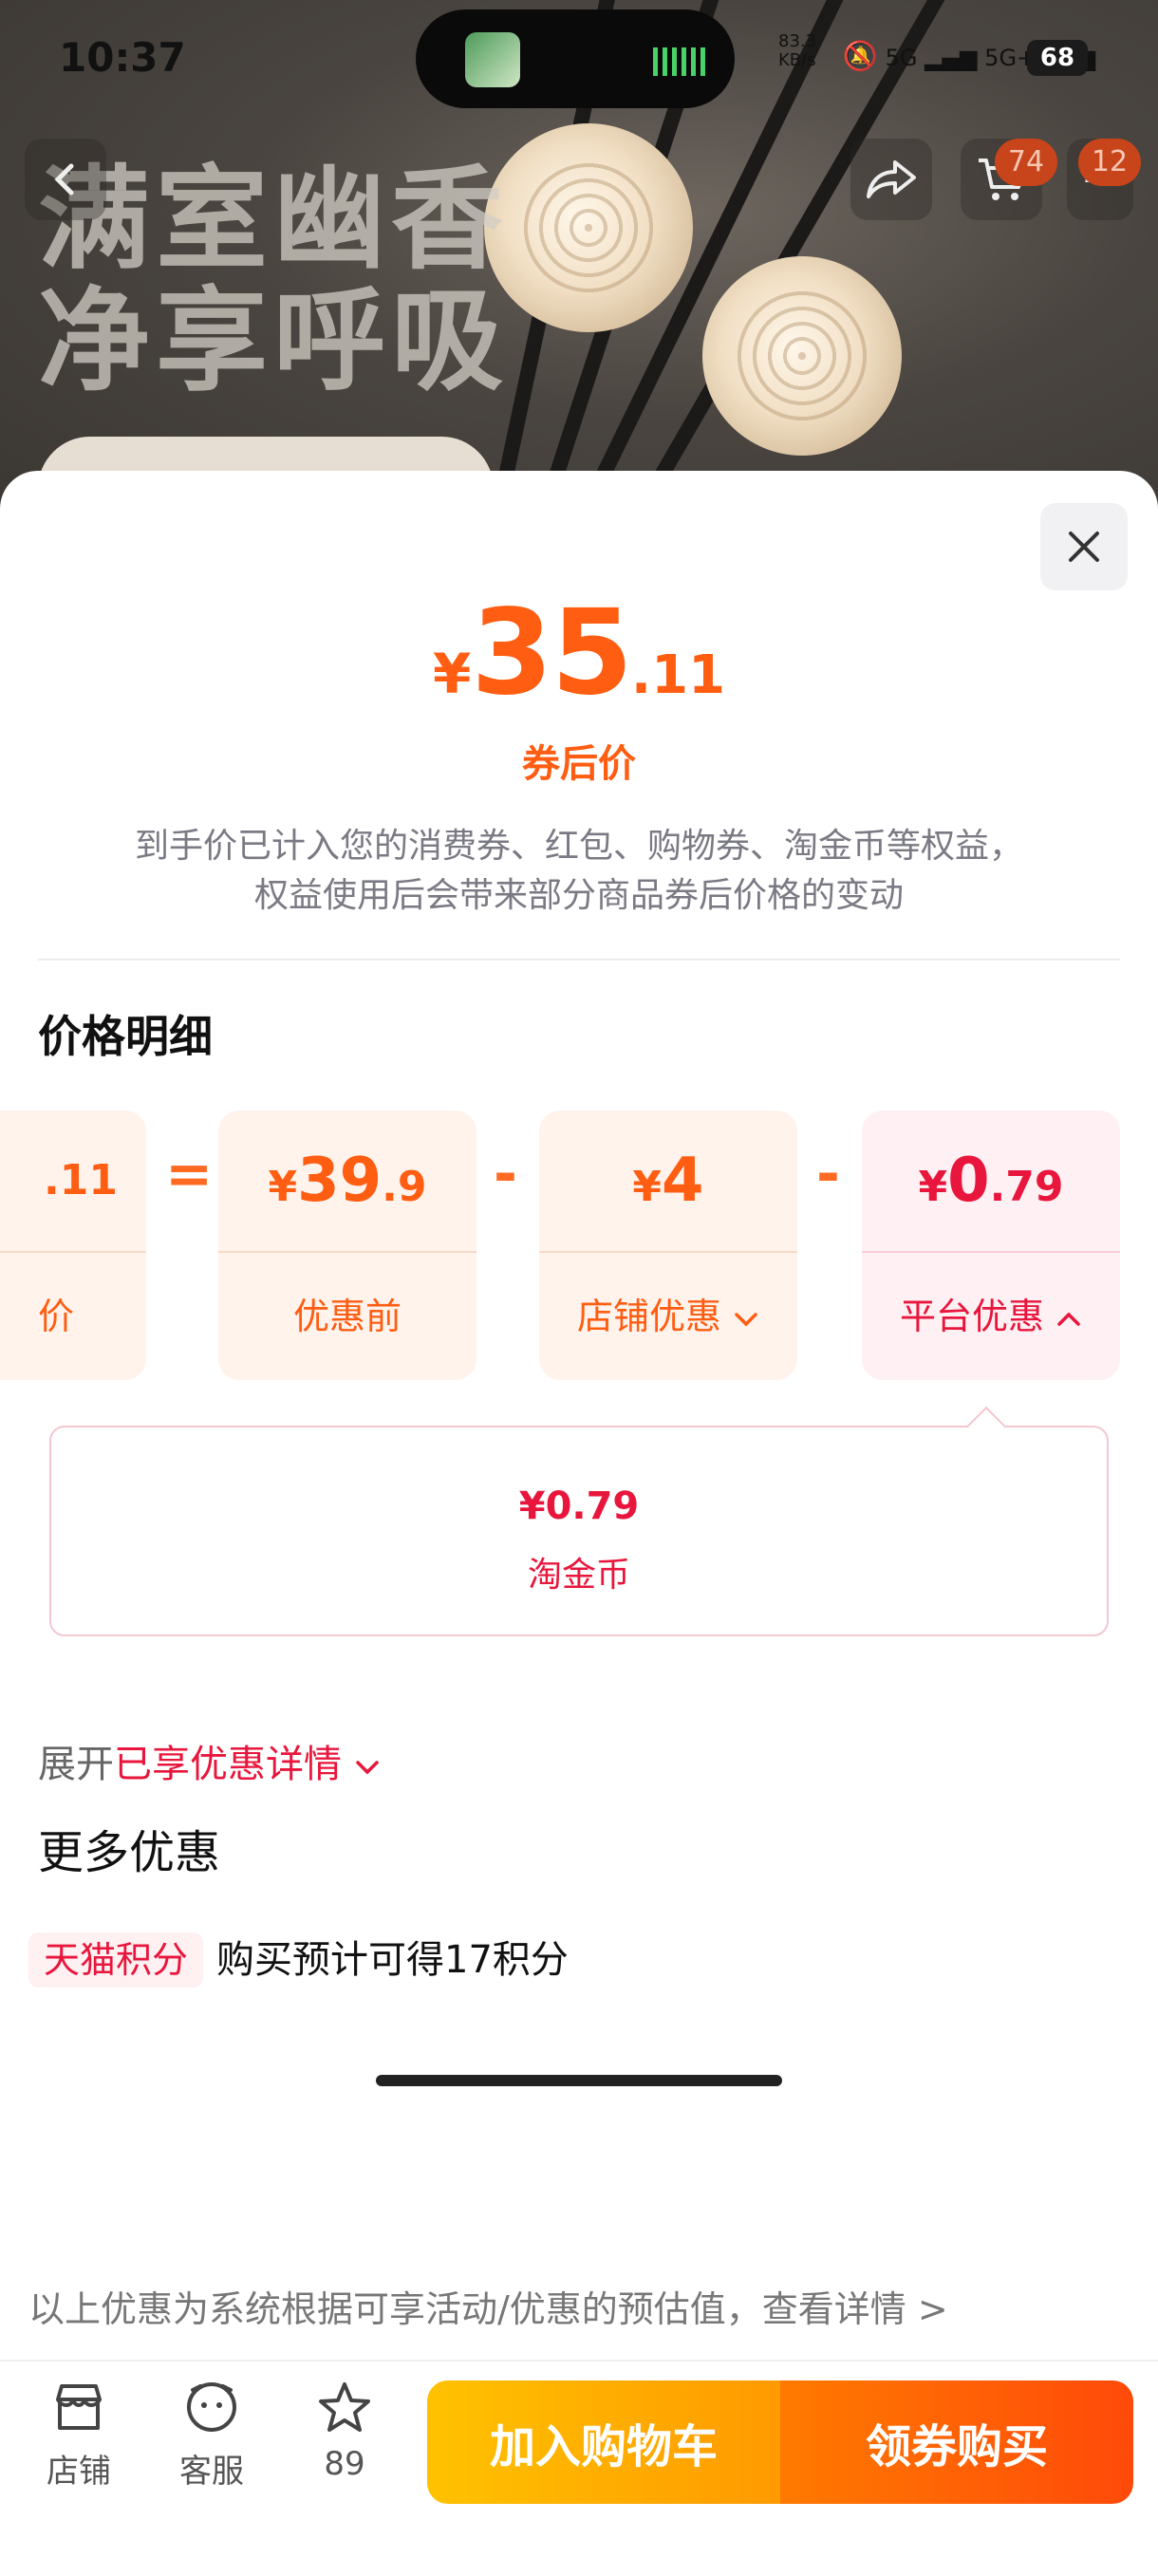 The image size is (1158, 2576). I want to click on chevron-left-icon, so click(64, 180).